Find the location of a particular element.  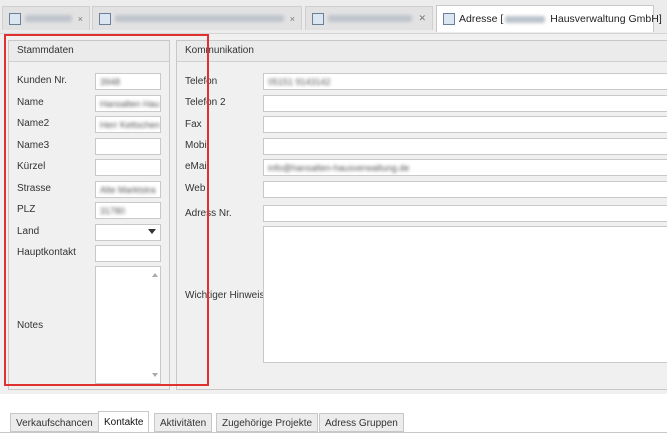

name-label: Name is located at coordinates (30, 102).